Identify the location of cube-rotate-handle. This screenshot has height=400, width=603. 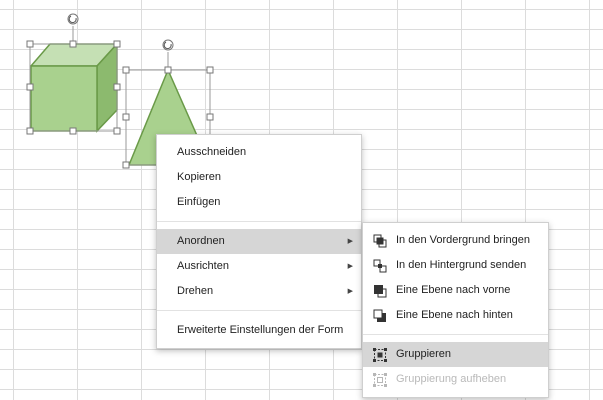
(73, 19).